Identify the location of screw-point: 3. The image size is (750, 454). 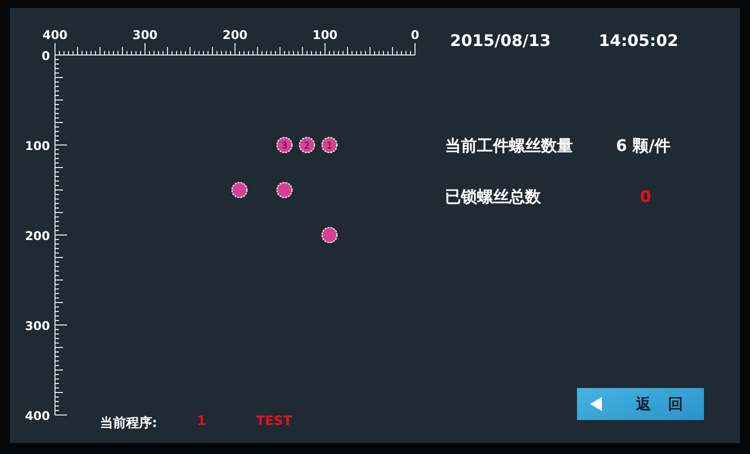
(284, 145).